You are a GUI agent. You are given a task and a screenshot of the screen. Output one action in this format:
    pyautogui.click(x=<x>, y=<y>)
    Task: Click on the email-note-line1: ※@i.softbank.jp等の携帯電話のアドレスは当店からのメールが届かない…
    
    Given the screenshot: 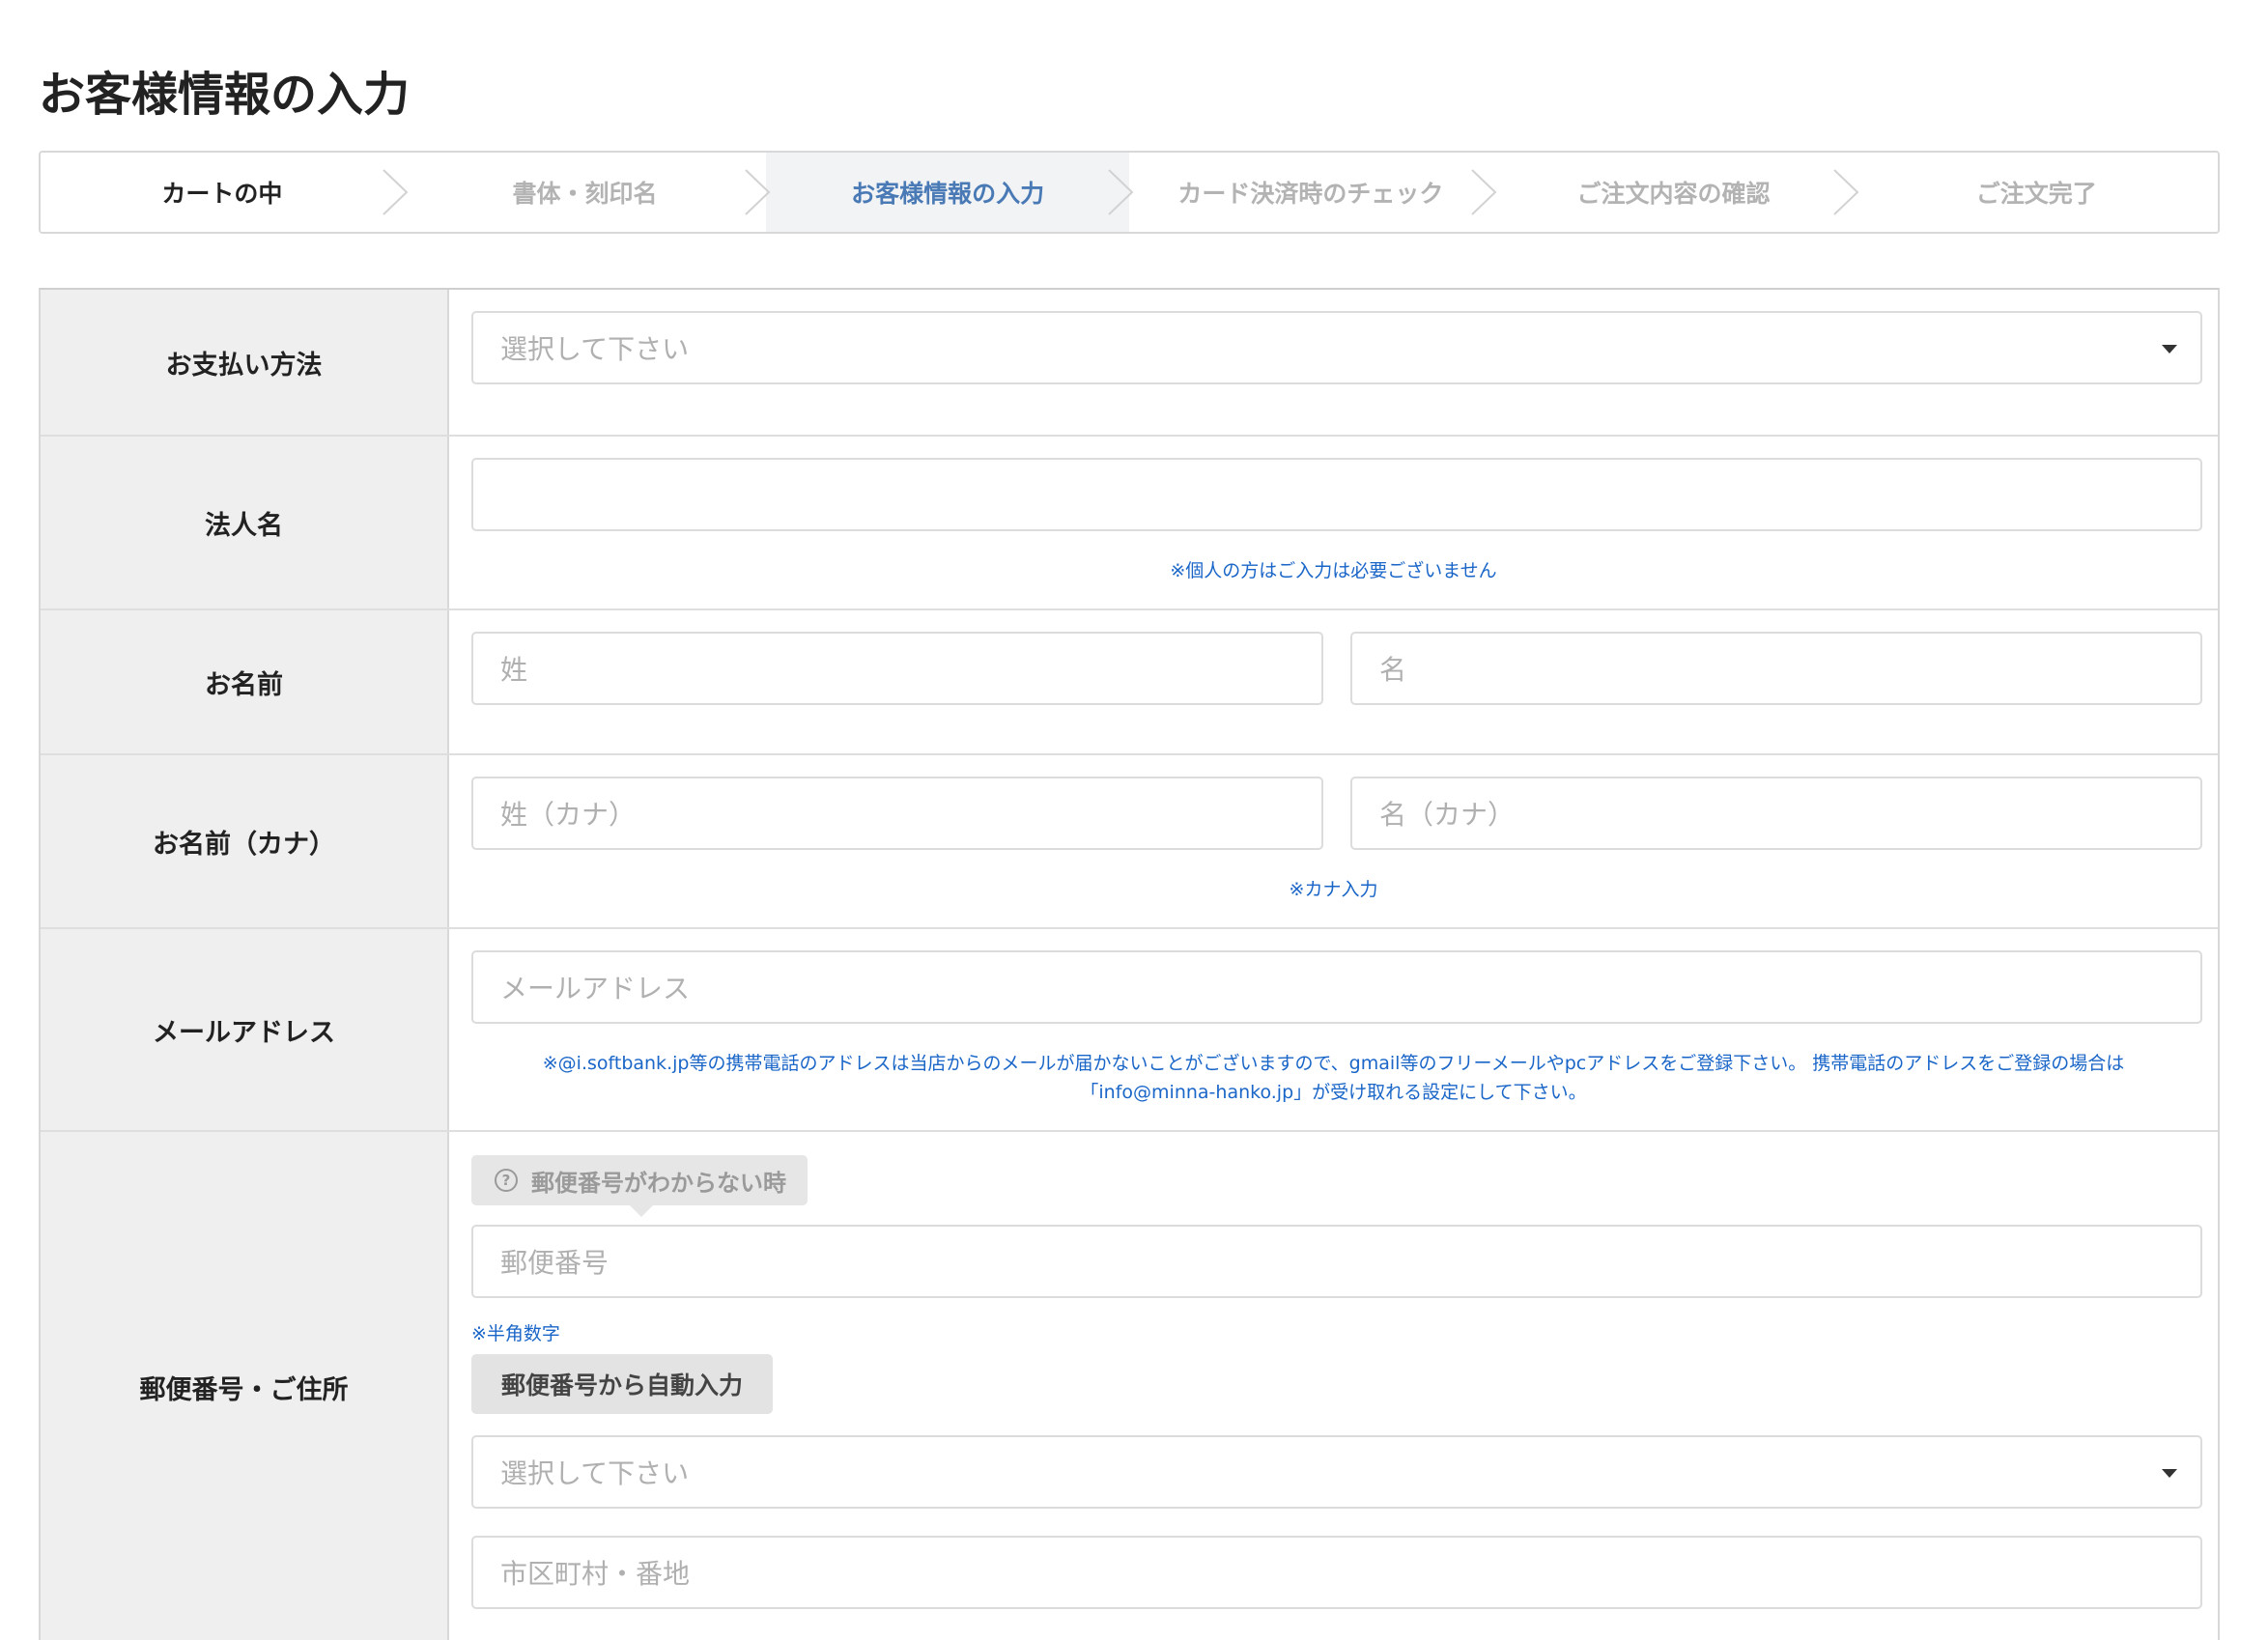 What is the action you would take?
    pyautogui.click(x=1333, y=1063)
    